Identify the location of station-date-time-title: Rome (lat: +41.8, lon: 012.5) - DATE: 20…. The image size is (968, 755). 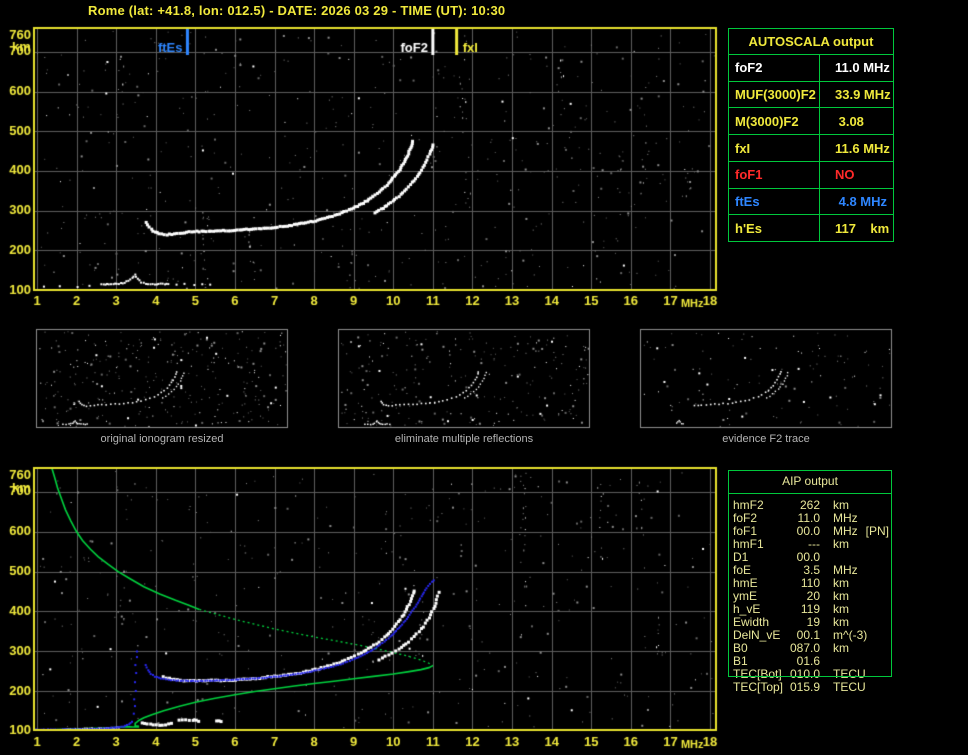
(297, 10).